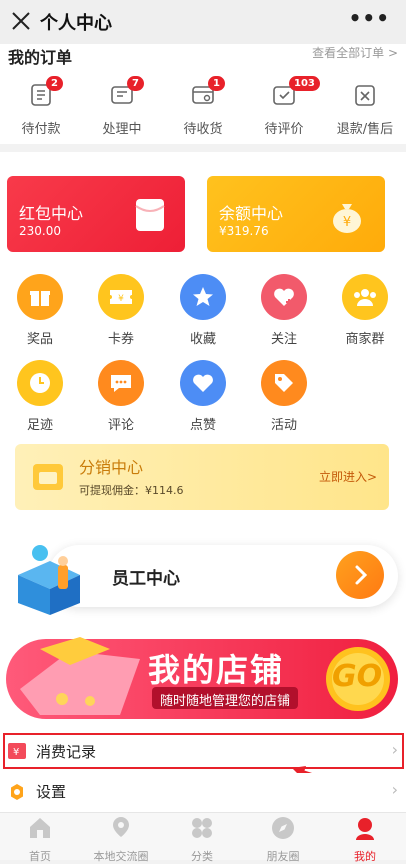 This screenshot has height=864, width=406. I want to click on balance-title: 余额中心, so click(251, 213).